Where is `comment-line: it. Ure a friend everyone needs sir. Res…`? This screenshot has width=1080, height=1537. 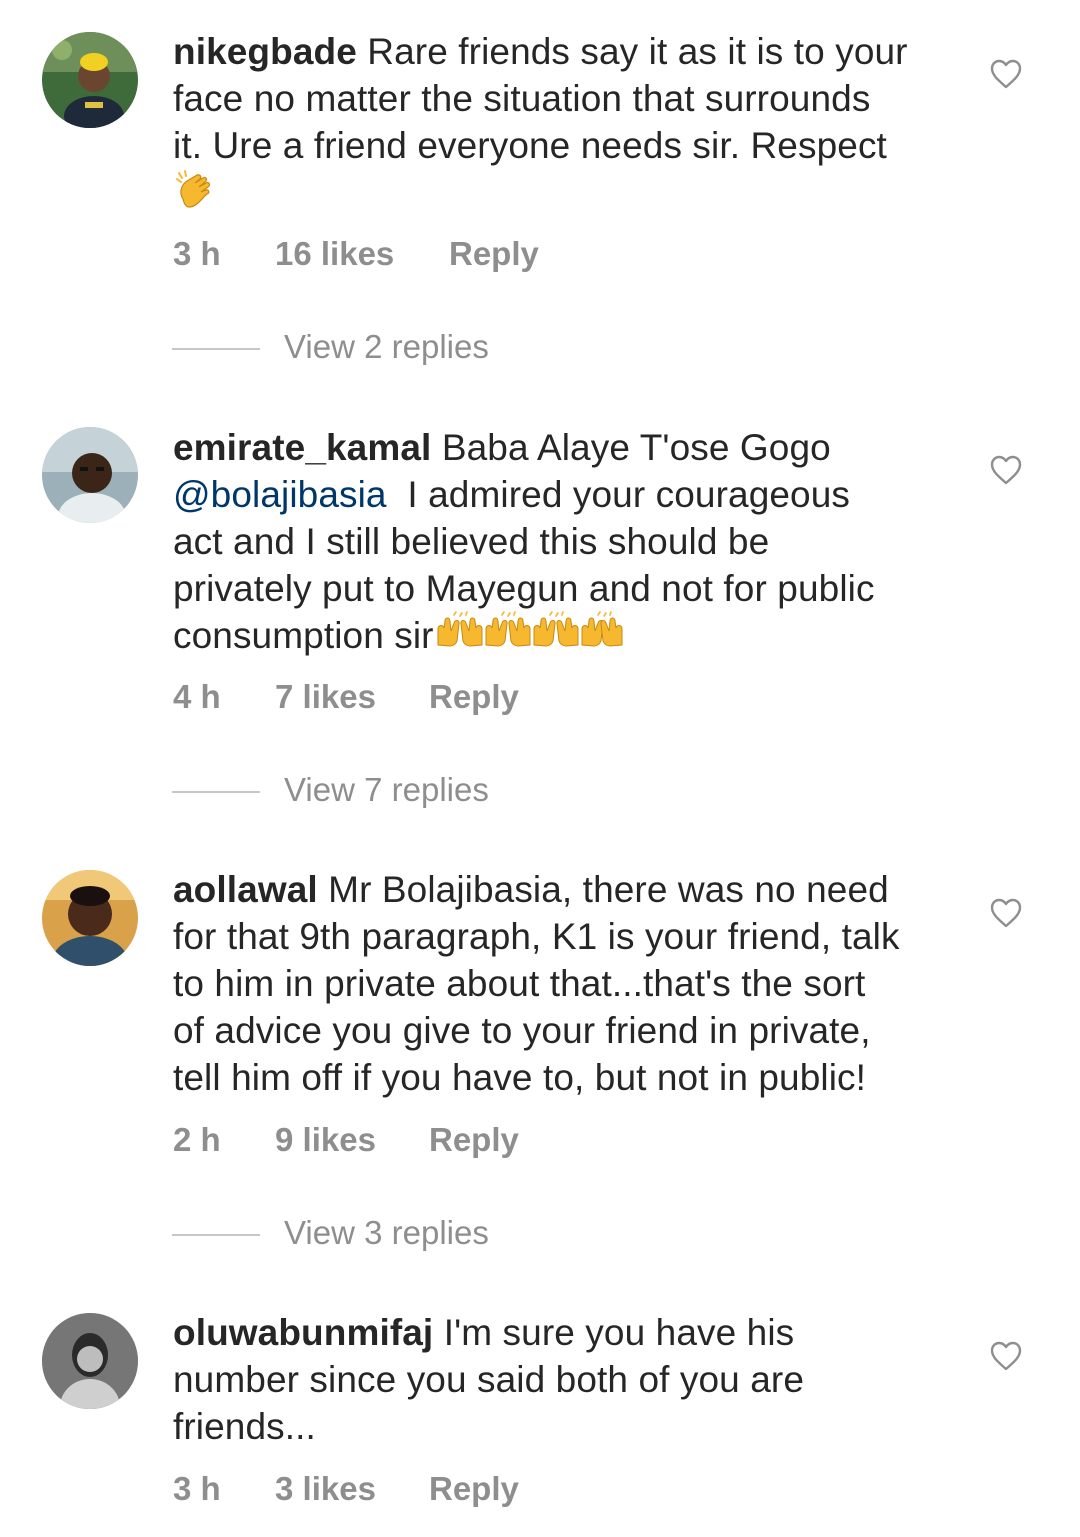
comment-line: it. Ure a friend everyone needs sir. Res… is located at coordinates (568, 145).